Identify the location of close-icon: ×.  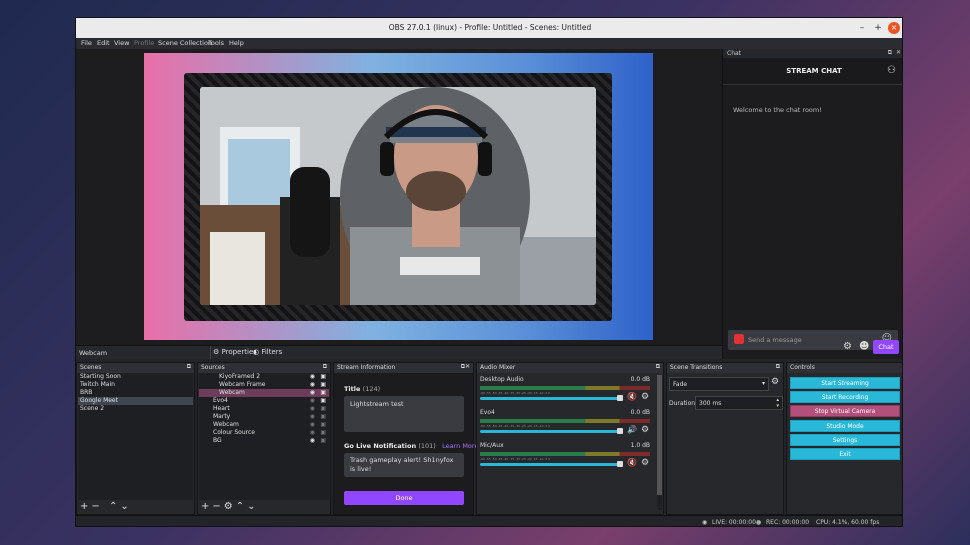
(894, 28).